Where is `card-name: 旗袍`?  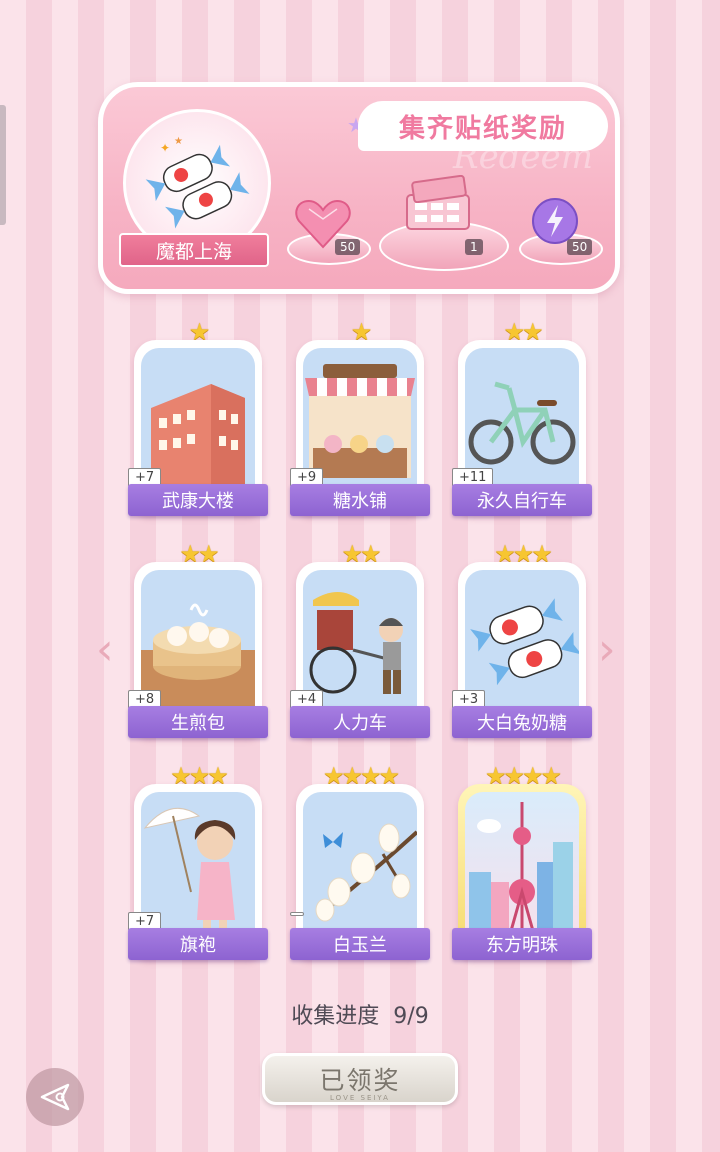 card-name: 旗袍 is located at coordinates (198, 944).